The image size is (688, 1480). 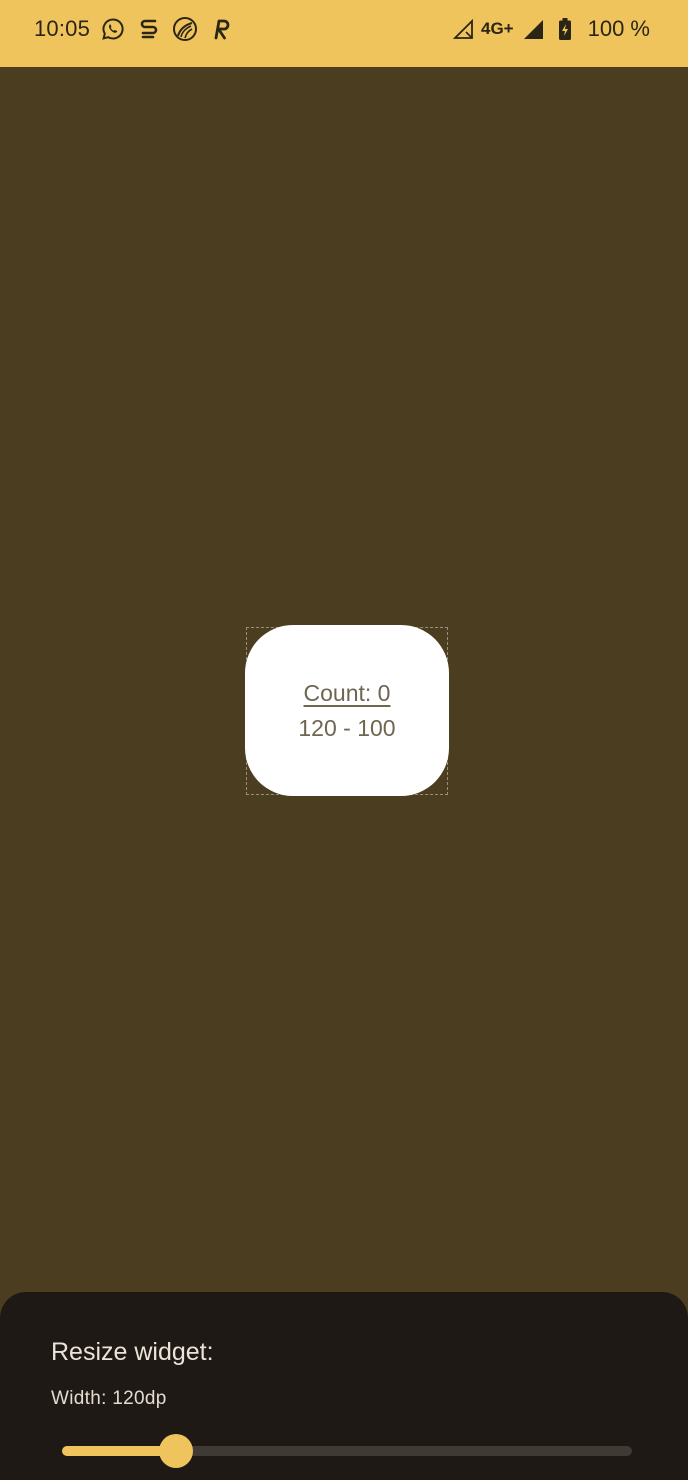 I want to click on sheet-title: Resize widget:, so click(x=132, y=1352).